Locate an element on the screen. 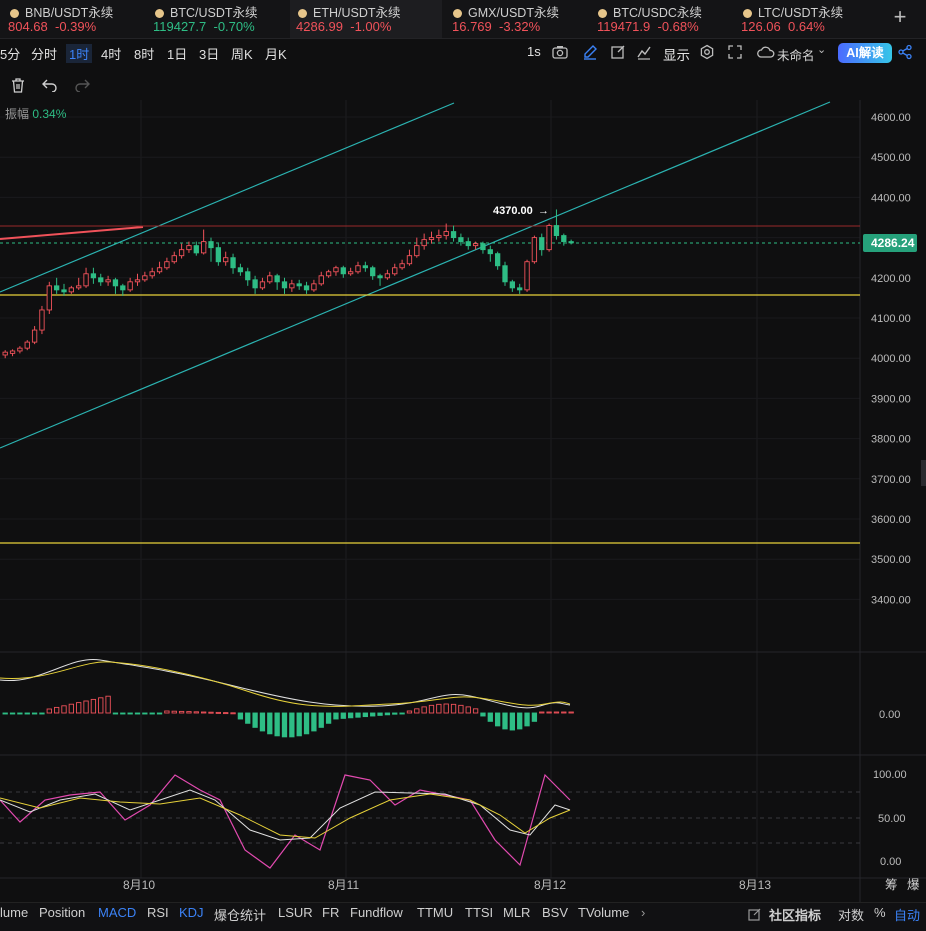 The image size is (926, 931). indicator-tvolume: TVolume is located at coordinates (603, 912).